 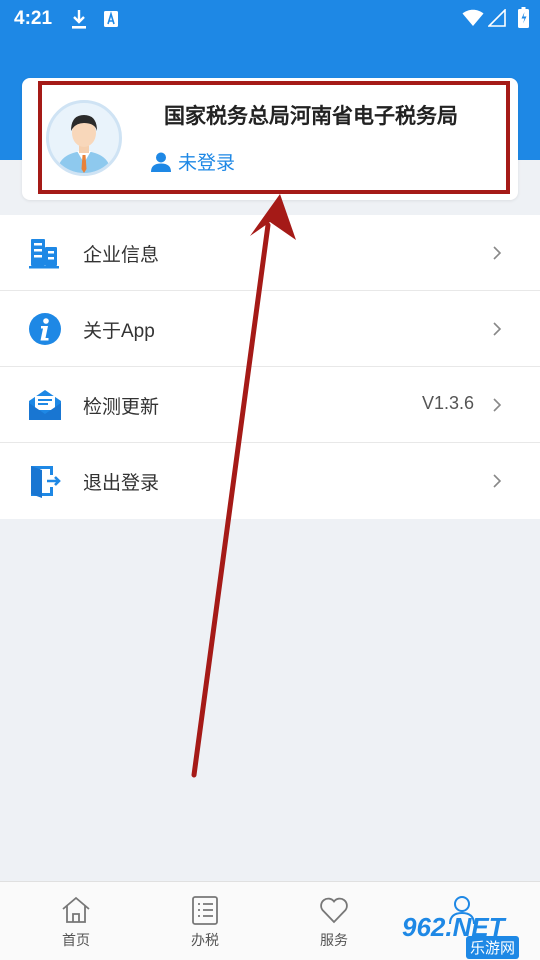 I want to click on menu-item-logout: 退出登录, so click(x=270, y=481).